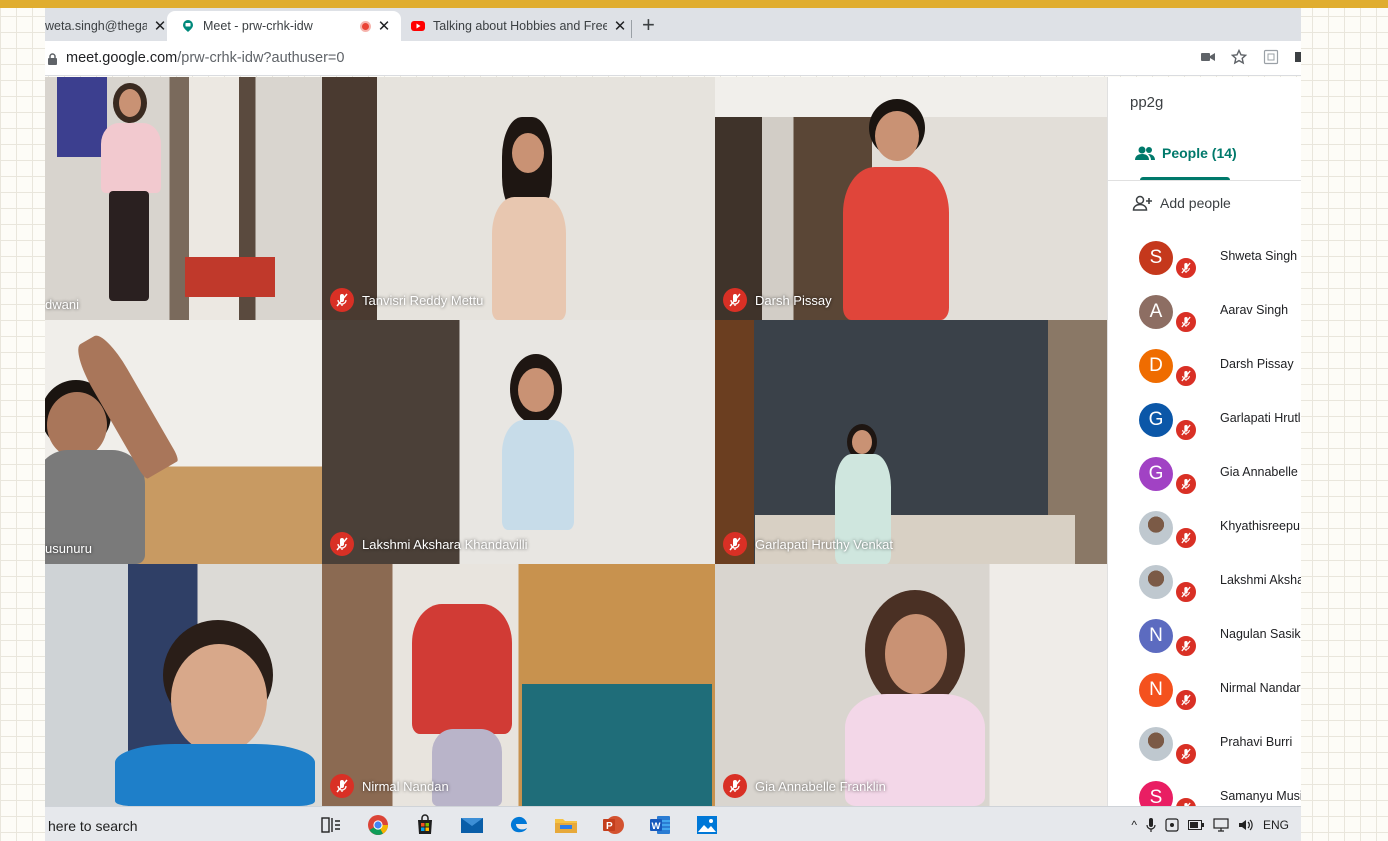 This screenshot has width=1388, height=841. I want to click on participant-row: S Shweta Singh (, so click(1204, 259).